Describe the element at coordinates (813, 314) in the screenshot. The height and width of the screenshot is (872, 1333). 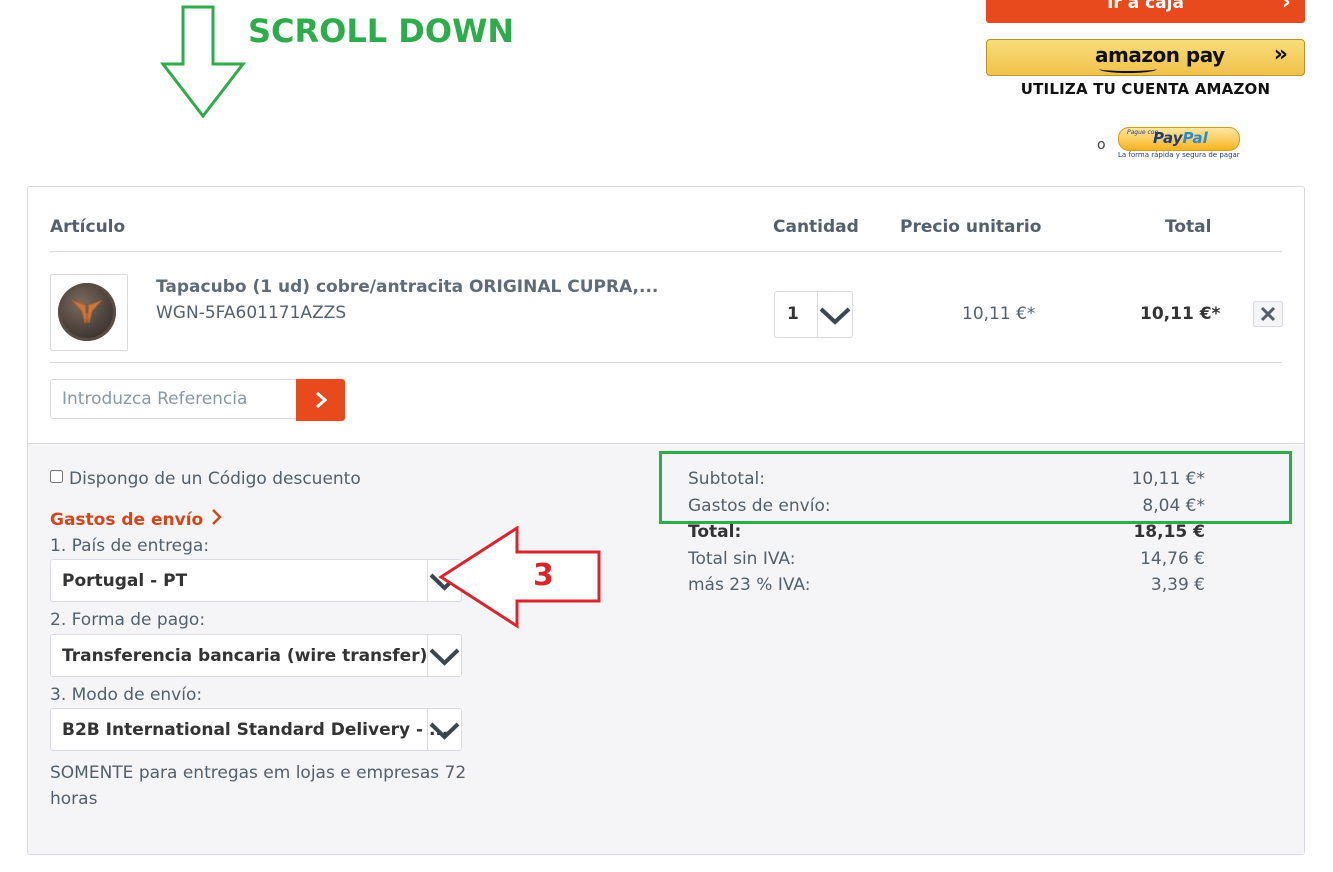
I see `quantity-select: 1` at that location.